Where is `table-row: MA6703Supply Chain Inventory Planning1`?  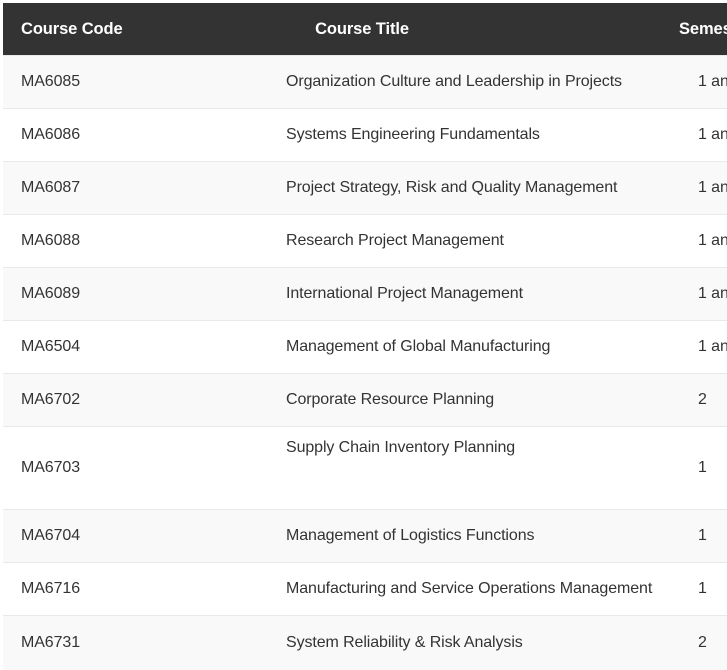 table-row: MA6703Supply Chain Inventory Planning1 is located at coordinates (365, 468).